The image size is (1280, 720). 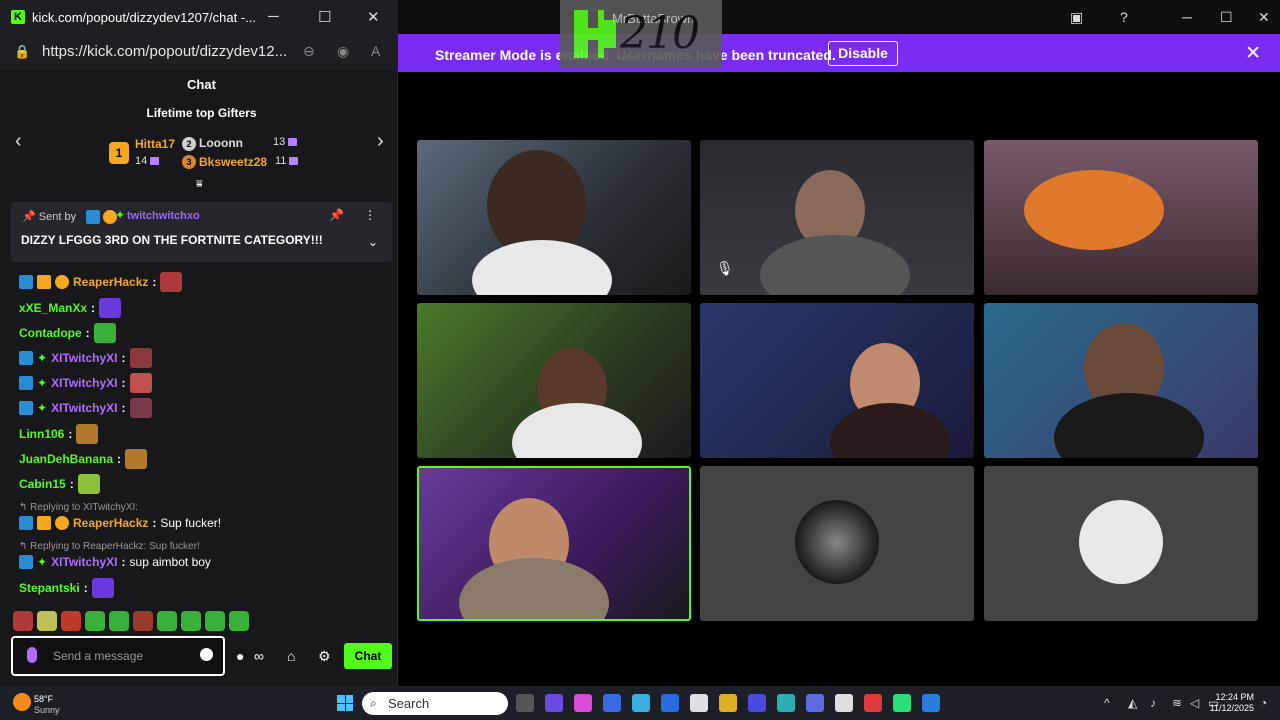 I want to click on mic-tray-icon: ♪, so click(x=1153, y=703).